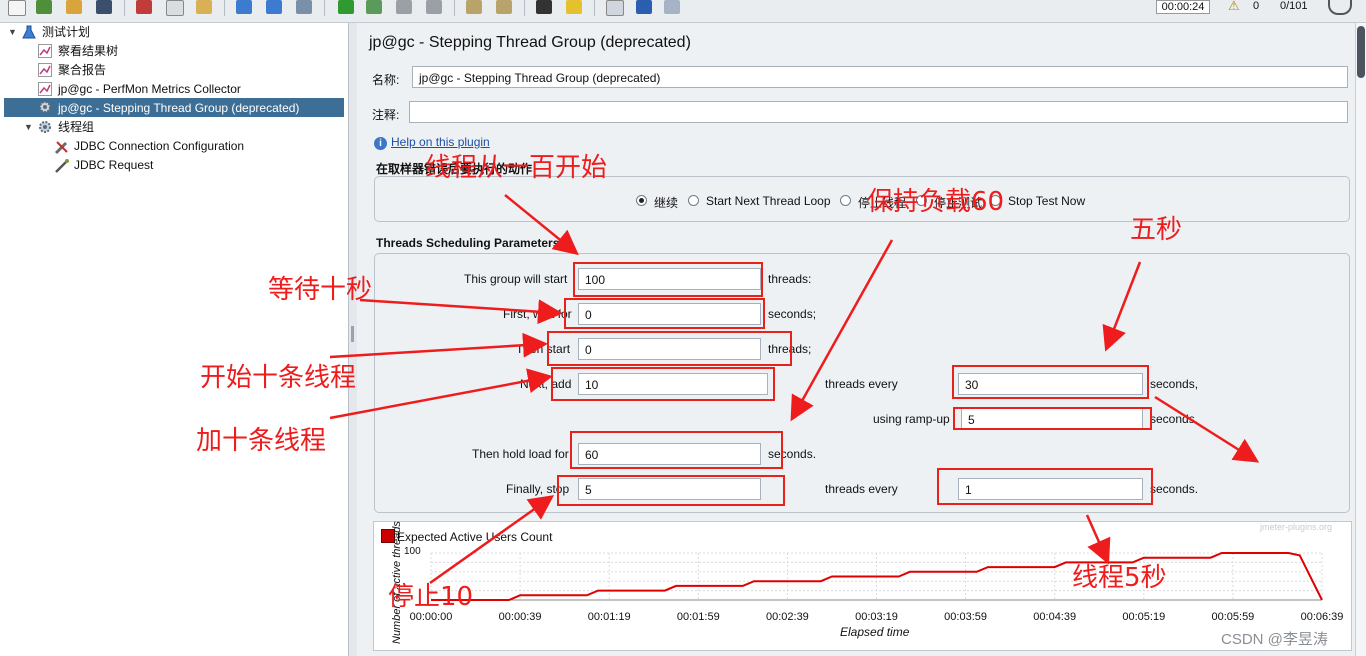 Image resolution: width=1366 pixels, height=656 pixels. What do you see at coordinates (936, 202) in the screenshot?
I see `annotation-text: 保持负载60` at bounding box center [936, 202].